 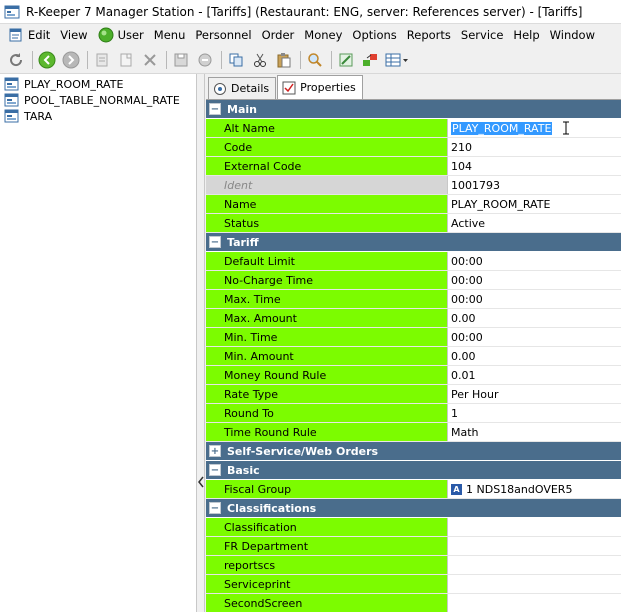 What do you see at coordinates (413, 242) in the screenshot?
I see `section-tariff-header: − Tariff` at bounding box center [413, 242].